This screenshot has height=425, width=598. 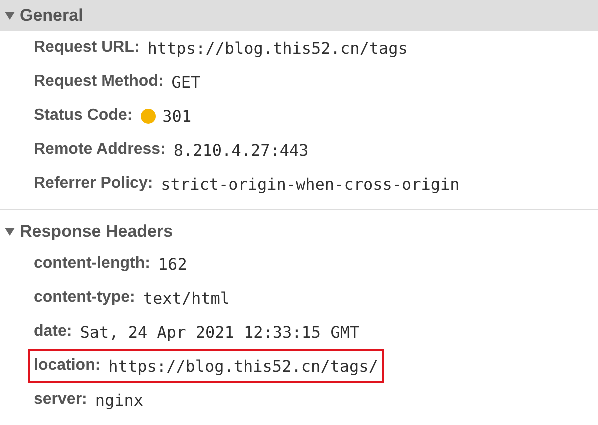 I want to click on header-name: content-length:, so click(x=92, y=264).